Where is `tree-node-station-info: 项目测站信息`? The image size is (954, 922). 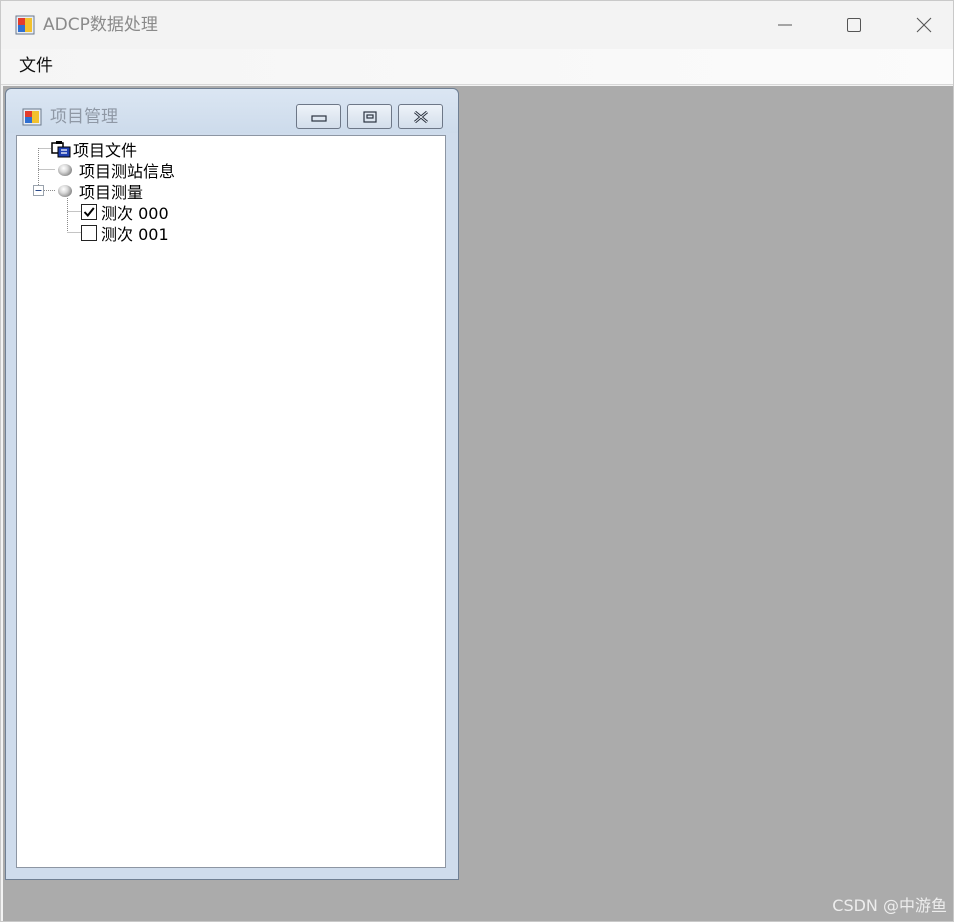
tree-node-station-info: 项目测站信息 is located at coordinates (115, 170).